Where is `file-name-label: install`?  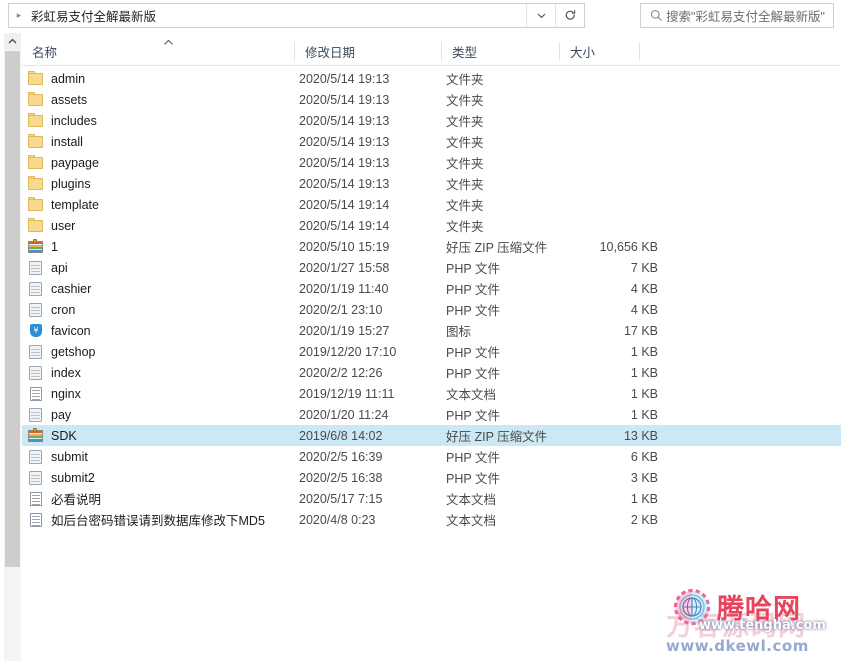 file-name-label: install is located at coordinates (67, 141).